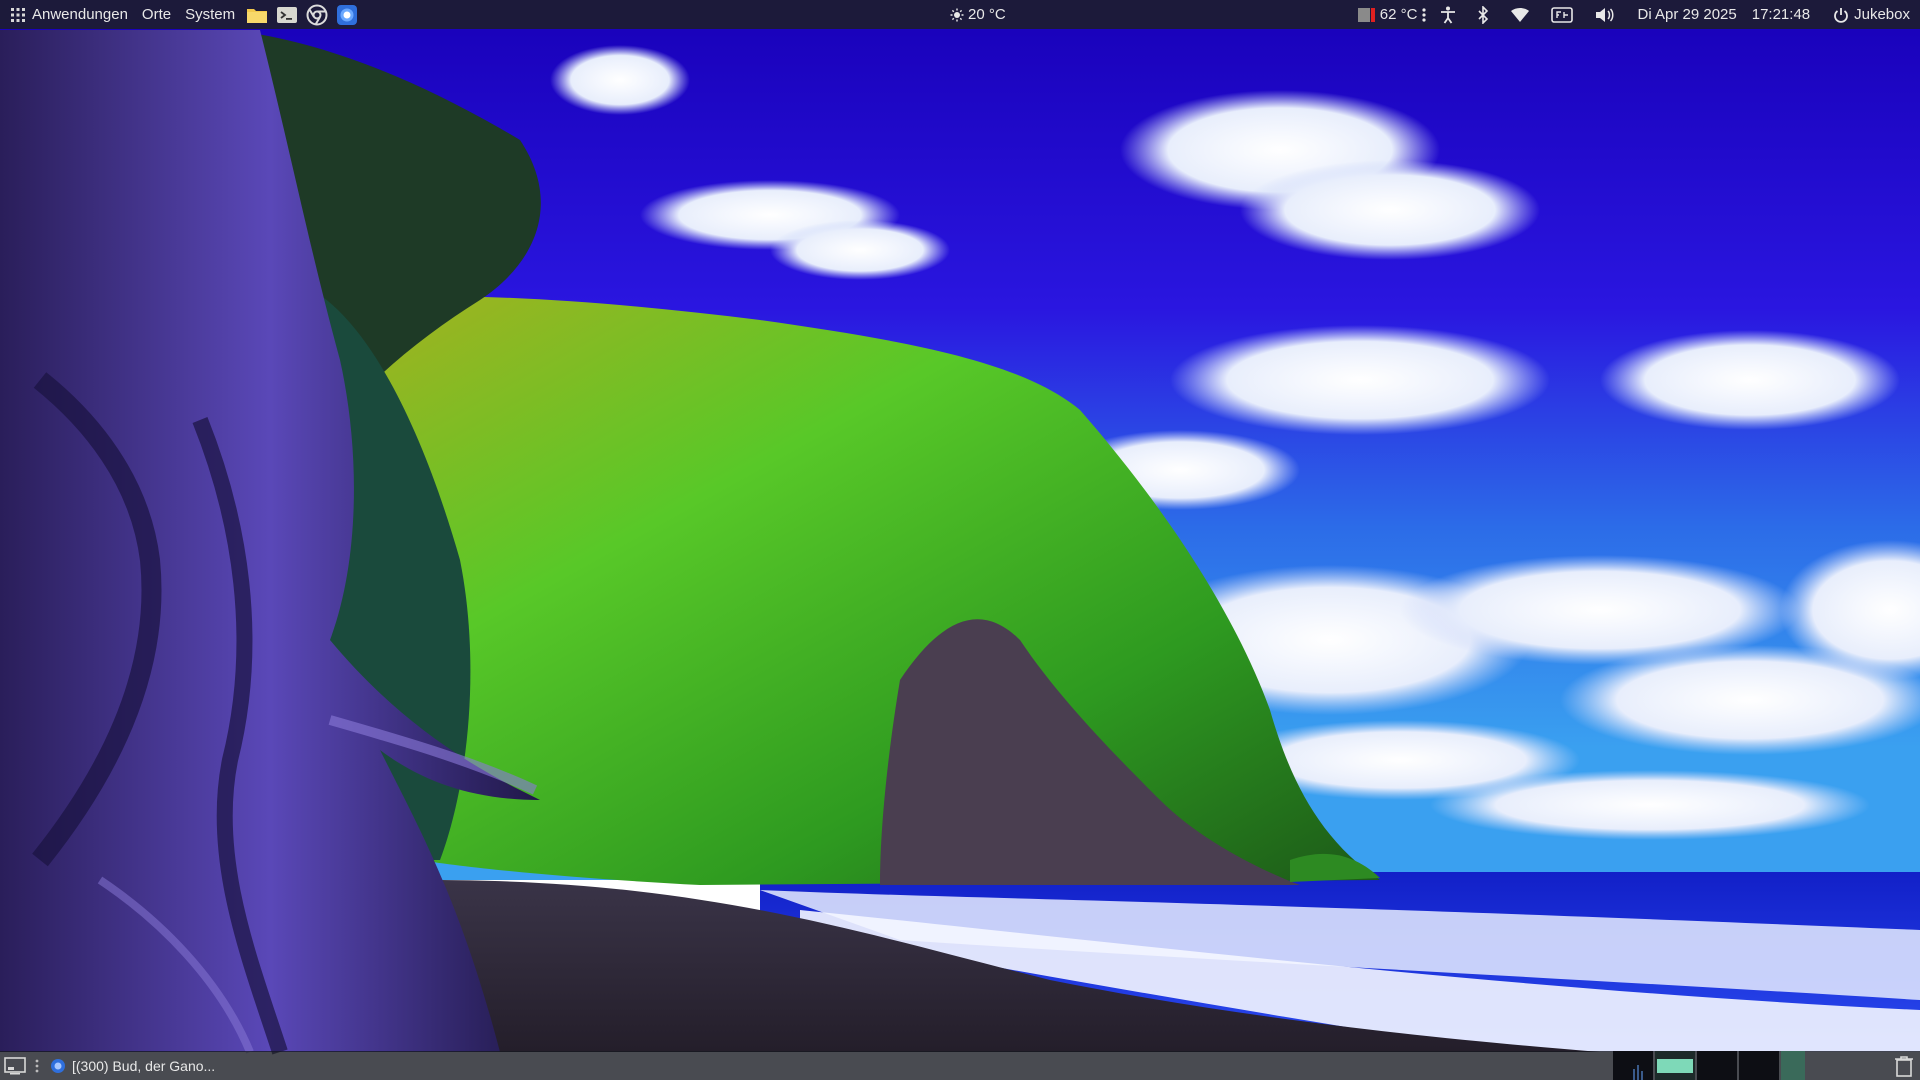  I want to click on date-label: Di Apr 29 2025, so click(1687, 14).